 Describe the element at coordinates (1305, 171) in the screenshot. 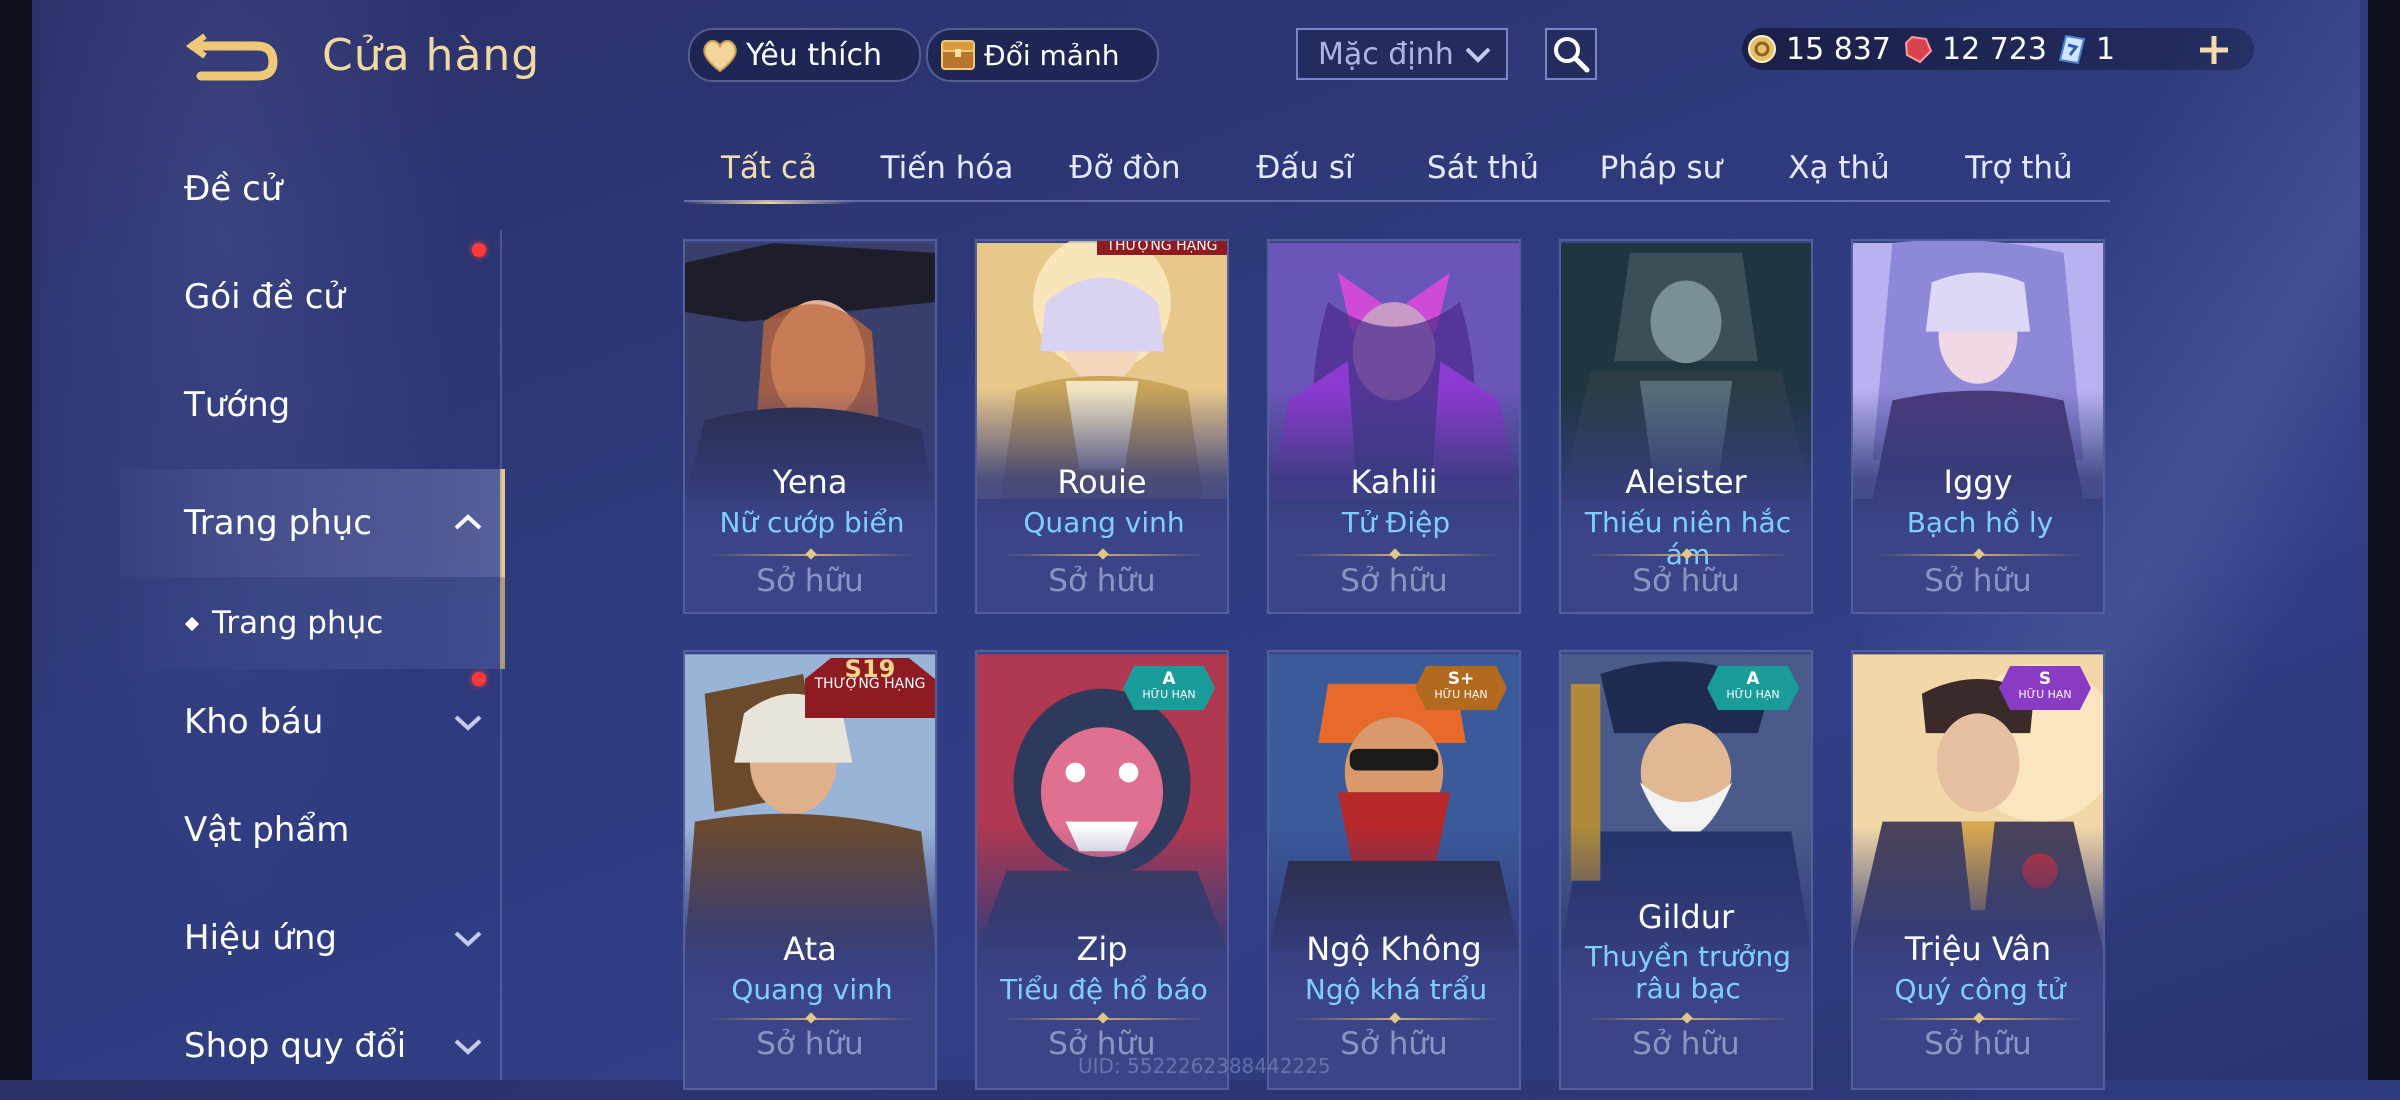

I see `tab-fighter: Đấu sĩ` at that location.